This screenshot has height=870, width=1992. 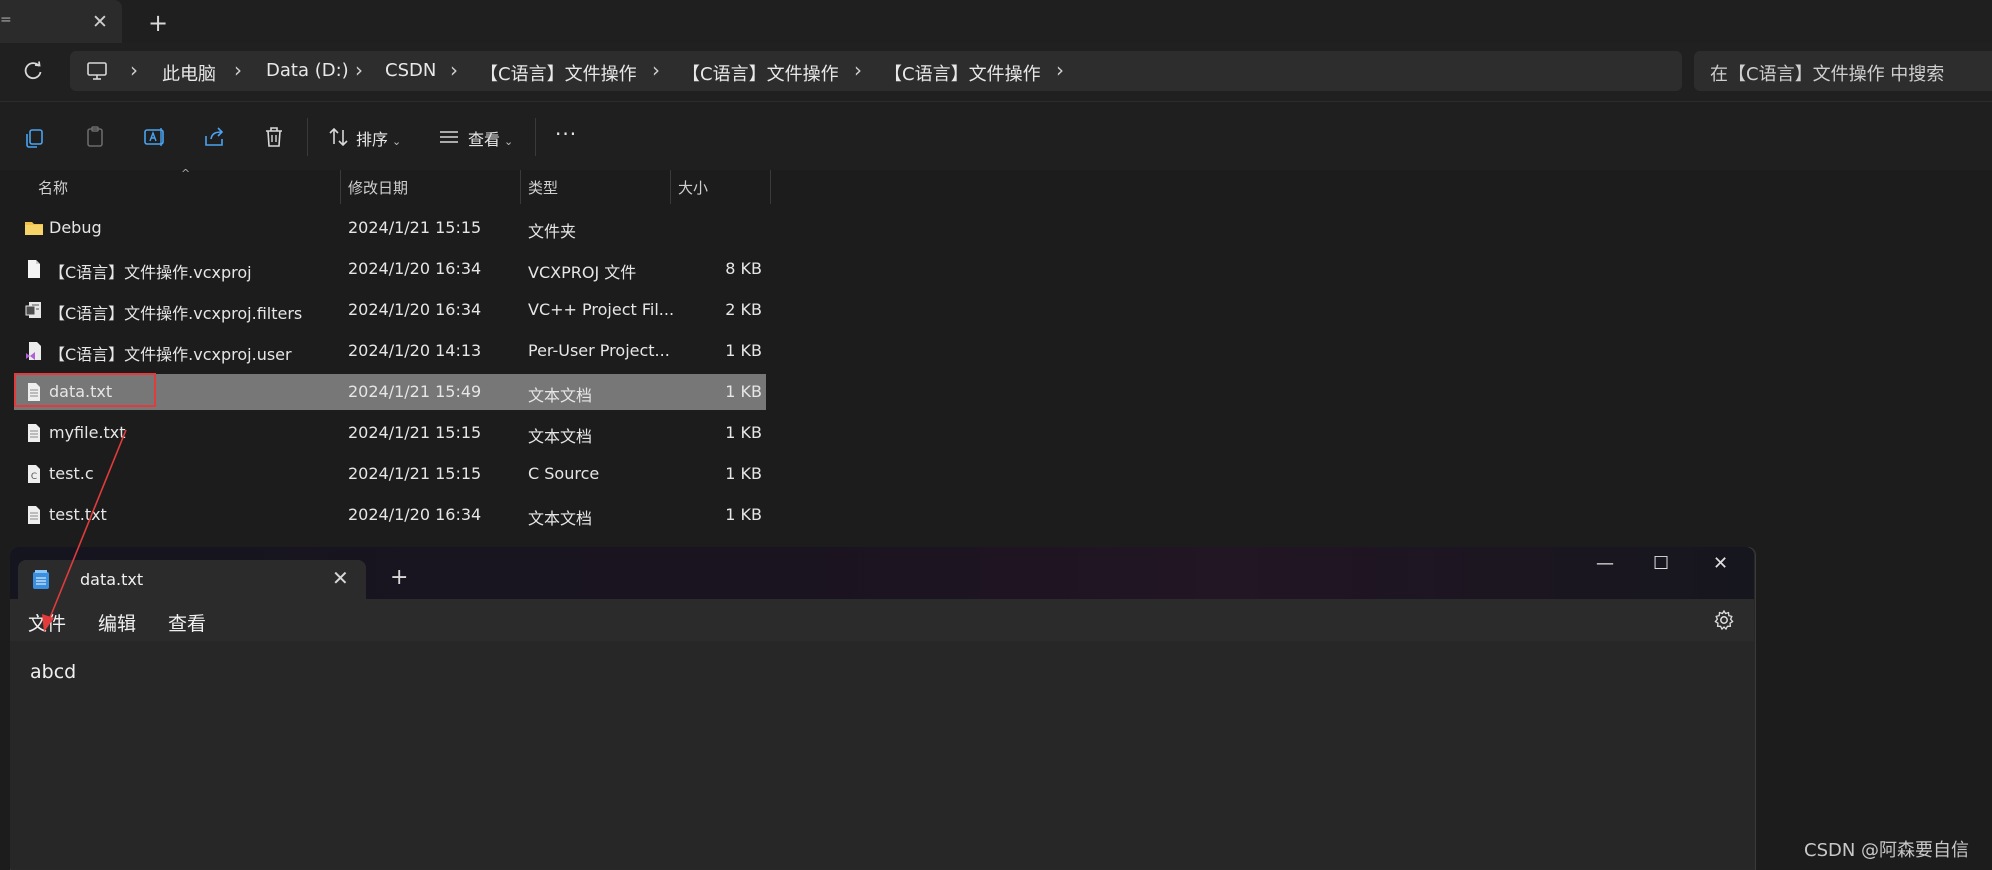 What do you see at coordinates (150, 272) in the screenshot?
I see `file-name: 【C语言】文件操作.vcxproj` at bounding box center [150, 272].